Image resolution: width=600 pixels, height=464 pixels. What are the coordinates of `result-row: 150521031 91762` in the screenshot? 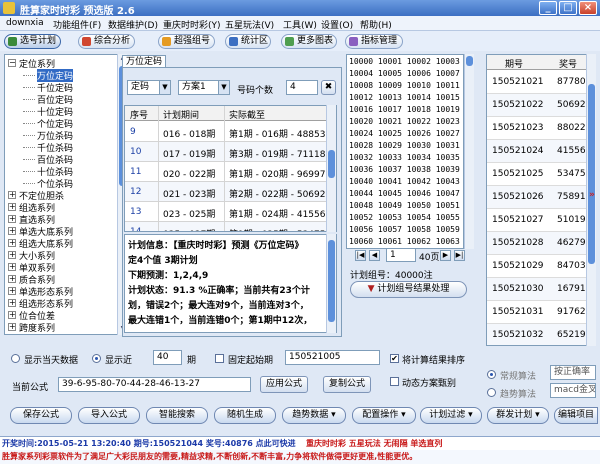 It's located at (537, 312).